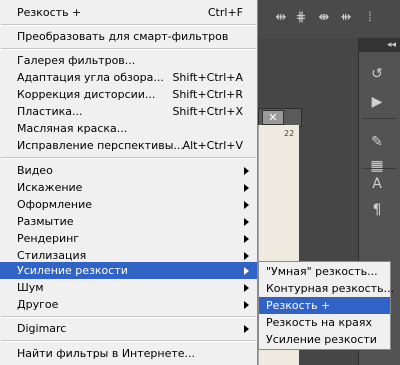  Describe the element at coordinates (324, 339) in the screenshot. I see `submenu-item-sharpen: Усиление резкости` at that location.